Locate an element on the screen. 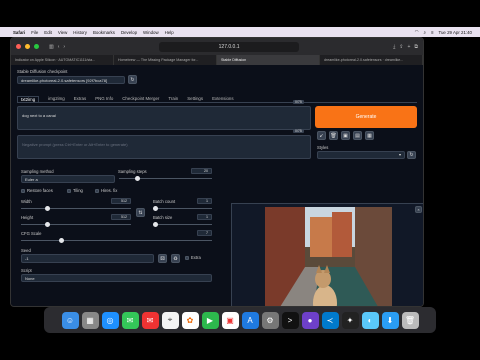  batch-count-handle is located at coordinates (155, 208).